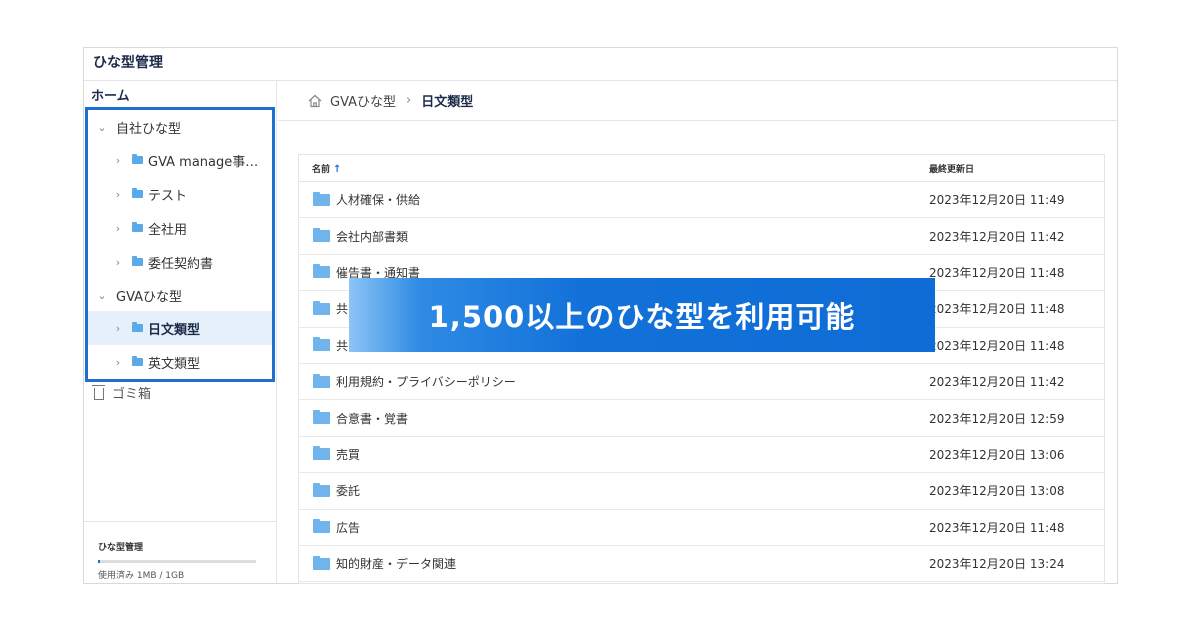  I want to click on row-name-cell: 会社内部書類, so click(614, 236).